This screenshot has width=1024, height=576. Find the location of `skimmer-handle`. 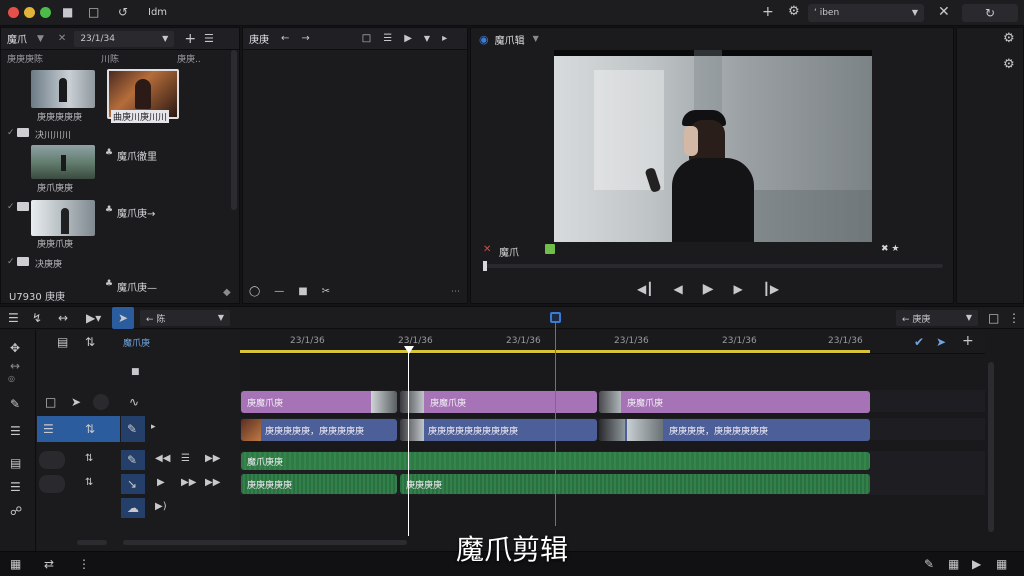

skimmer-handle is located at coordinates (555, 317).